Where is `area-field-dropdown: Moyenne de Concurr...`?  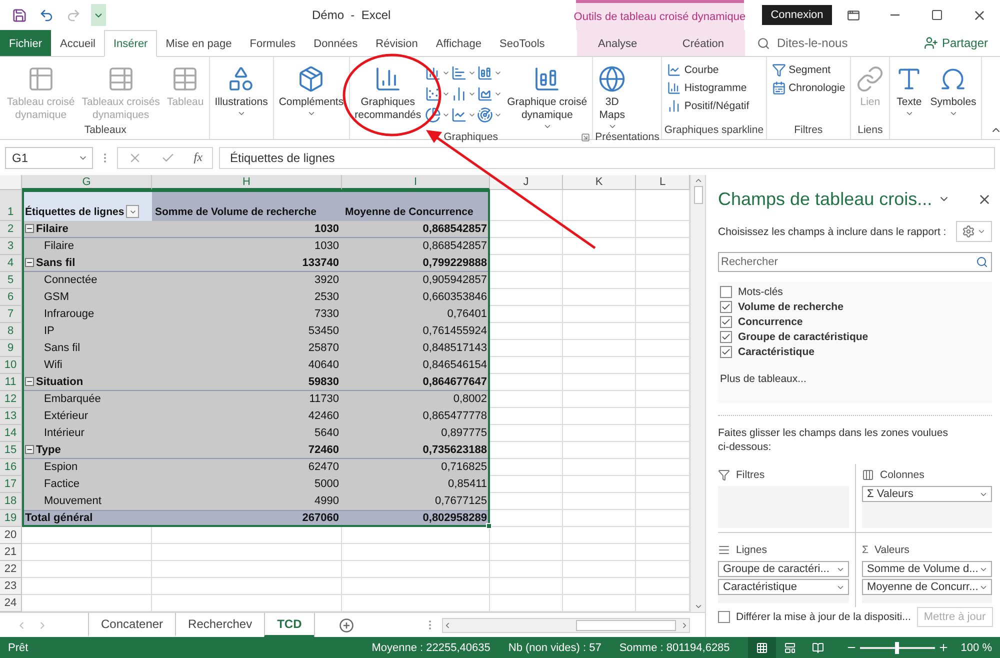
area-field-dropdown: Moyenne de Concurr... is located at coordinates (927, 587).